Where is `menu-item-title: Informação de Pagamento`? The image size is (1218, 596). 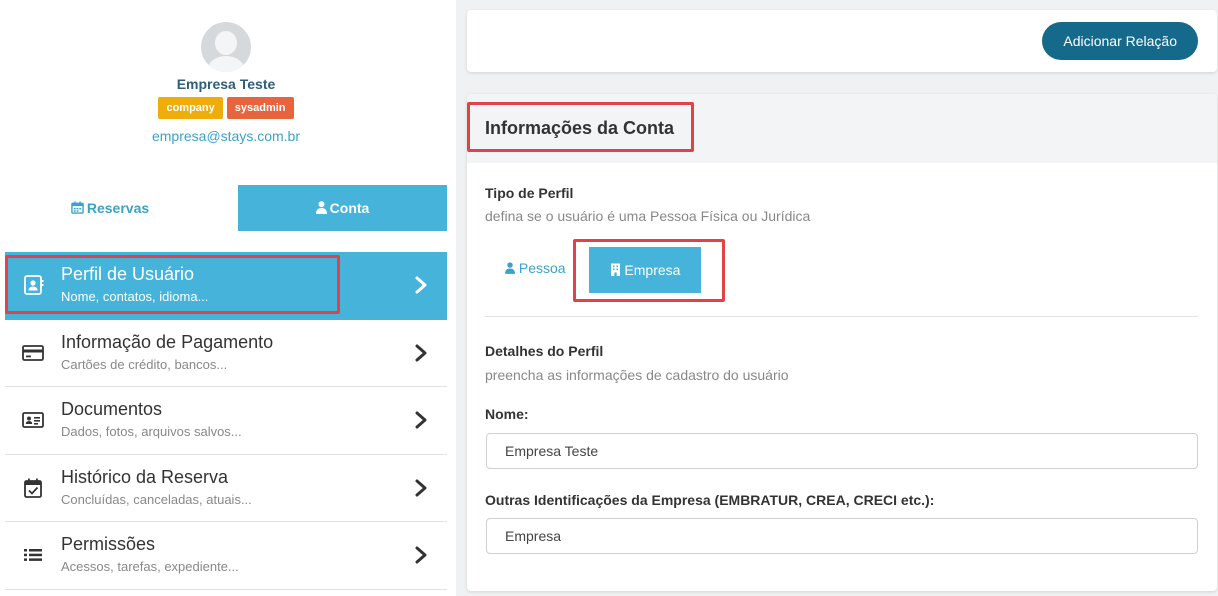
menu-item-title: Informação de Pagamento is located at coordinates (167, 341).